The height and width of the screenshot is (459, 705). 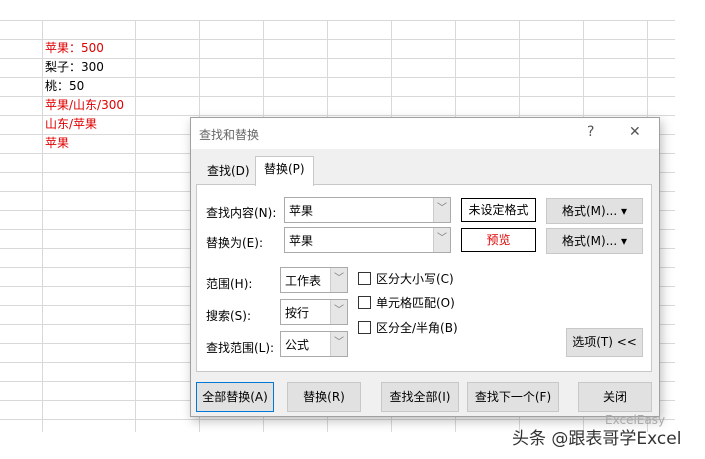 I want to click on replace-input: 苹果 ﹀, so click(x=367, y=240).